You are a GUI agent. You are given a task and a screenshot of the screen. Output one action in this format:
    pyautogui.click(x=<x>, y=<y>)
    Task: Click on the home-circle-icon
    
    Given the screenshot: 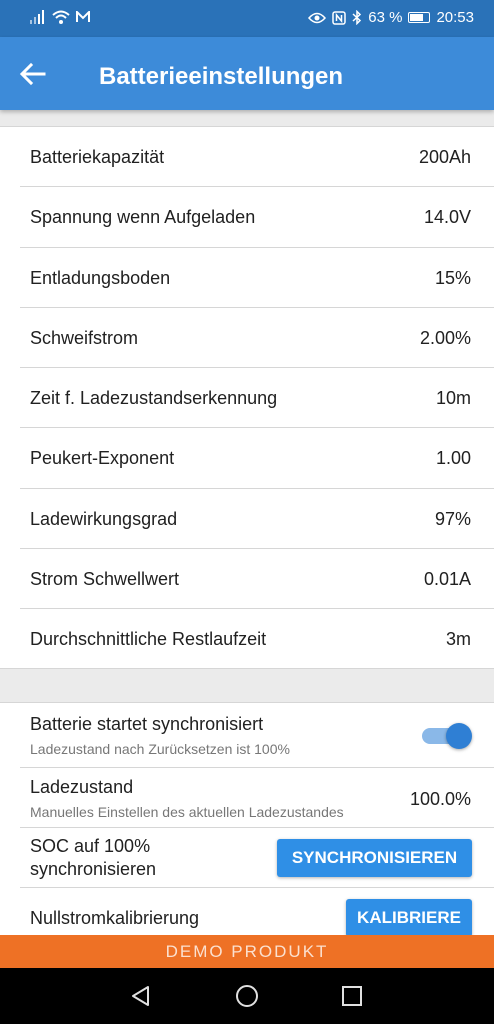 What is the action you would take?
    pyautogui.click(x=247, y=996)
    